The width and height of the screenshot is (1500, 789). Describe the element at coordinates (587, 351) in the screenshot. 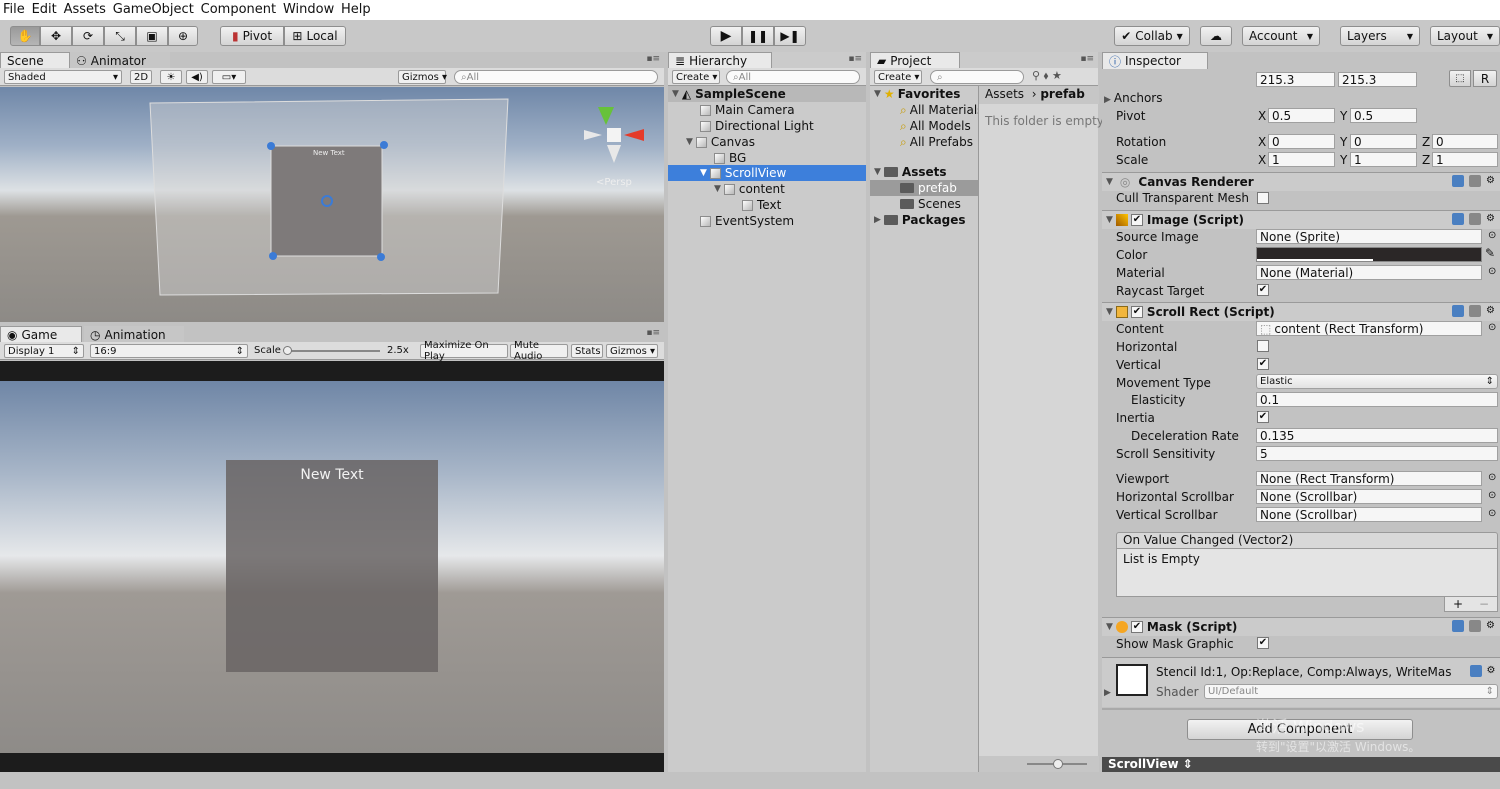

I see `stats-toggle: Stats` at that location.